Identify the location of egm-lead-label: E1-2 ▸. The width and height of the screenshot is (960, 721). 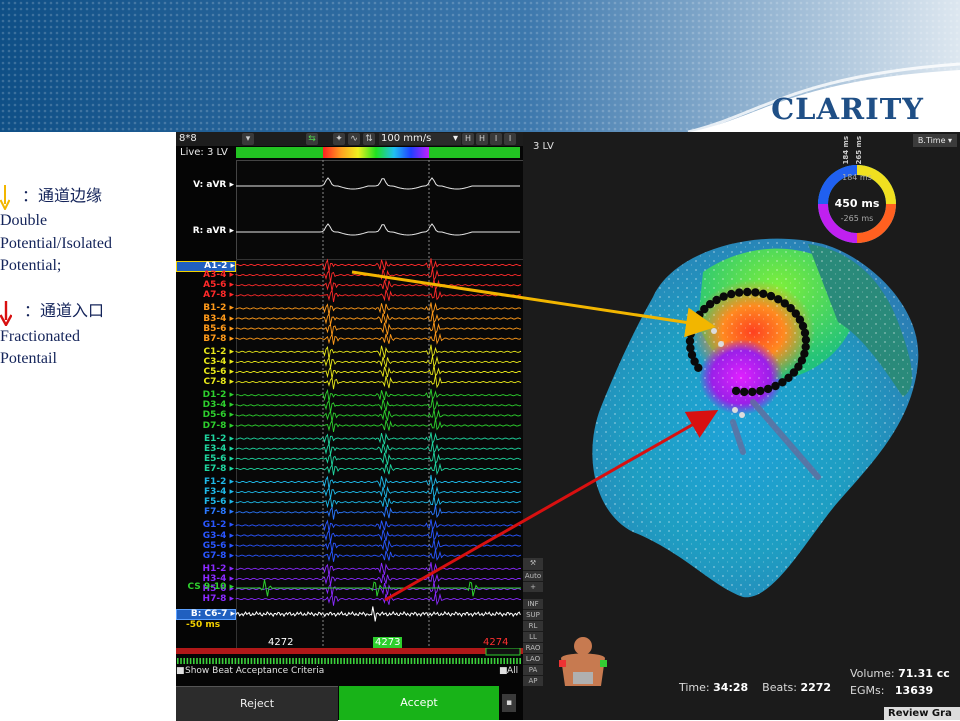
(205, 439).